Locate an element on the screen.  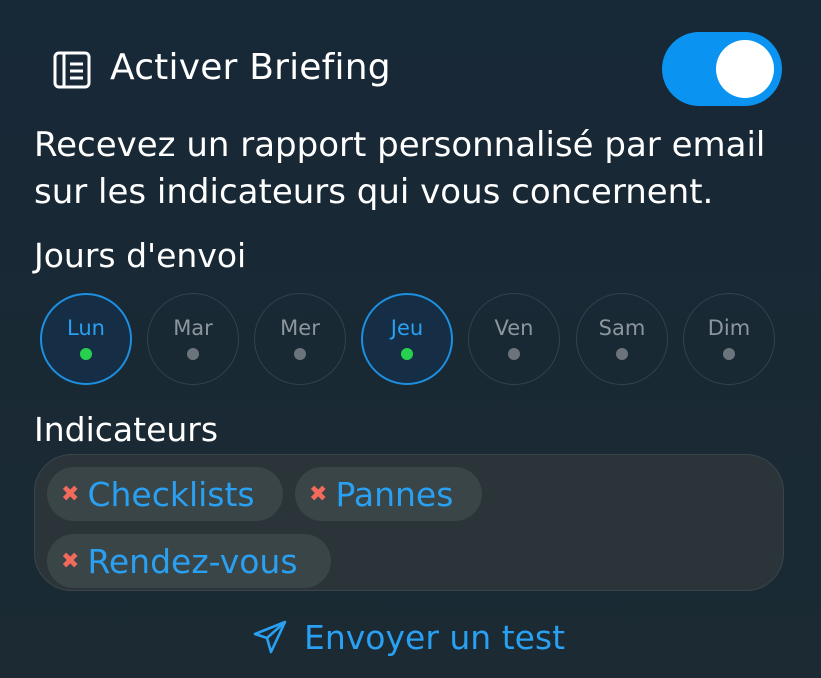
briefing-header: Activer Briefing is located at coordinates (417, 69).